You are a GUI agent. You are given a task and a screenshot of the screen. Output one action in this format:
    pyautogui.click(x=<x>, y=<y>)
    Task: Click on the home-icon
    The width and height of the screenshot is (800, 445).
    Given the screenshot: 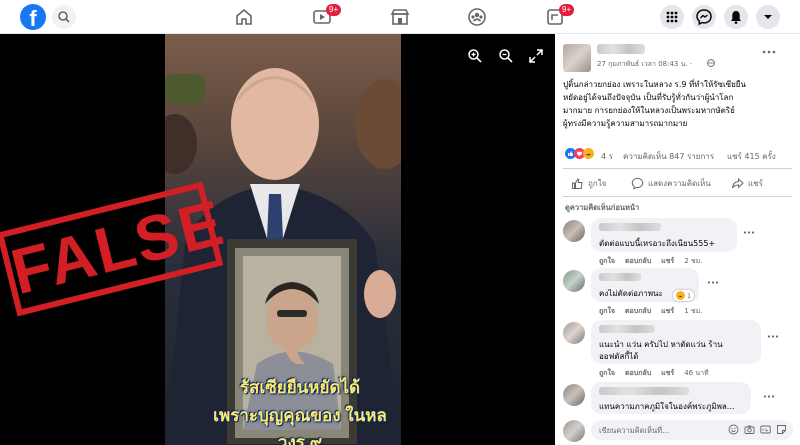 What is the action you would take?
    pyautogui.click(x=244, y=16)
    